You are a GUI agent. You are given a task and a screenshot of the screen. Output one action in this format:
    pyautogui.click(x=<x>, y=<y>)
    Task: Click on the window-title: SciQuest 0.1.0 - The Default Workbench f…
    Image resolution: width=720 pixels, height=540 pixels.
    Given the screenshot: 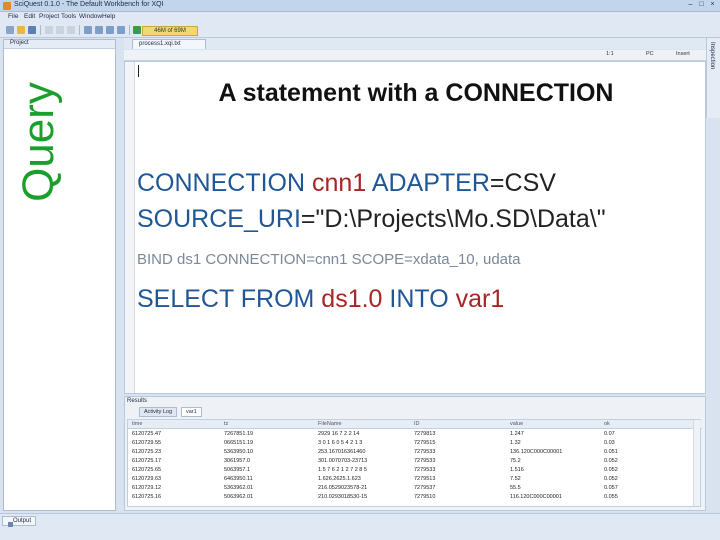 What is the action you would take?
    pyautogui.click(x=89, y=4)
    